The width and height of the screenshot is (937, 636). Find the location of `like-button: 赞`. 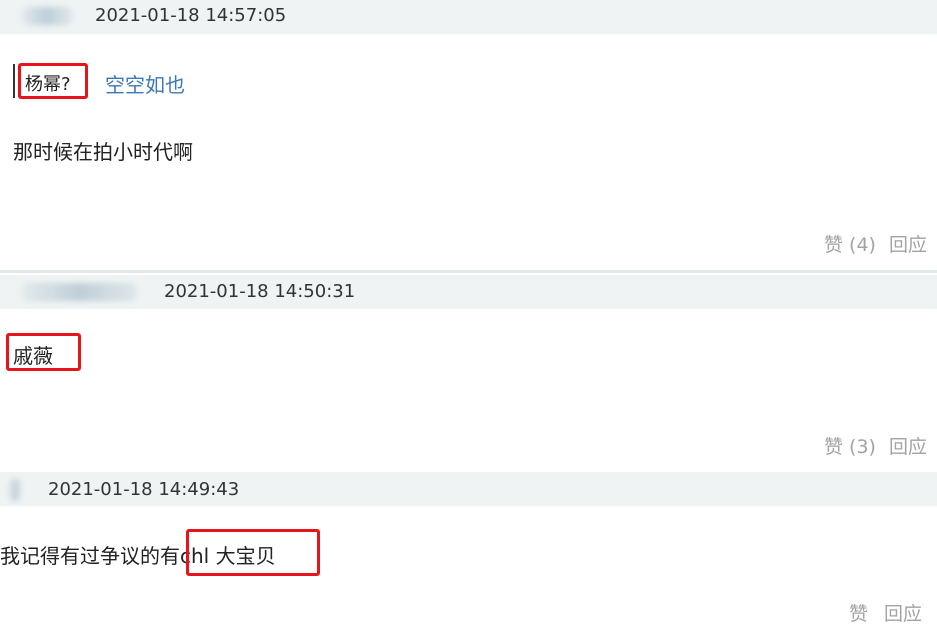

like-button: 赞 is located at coordinates (858, 612).